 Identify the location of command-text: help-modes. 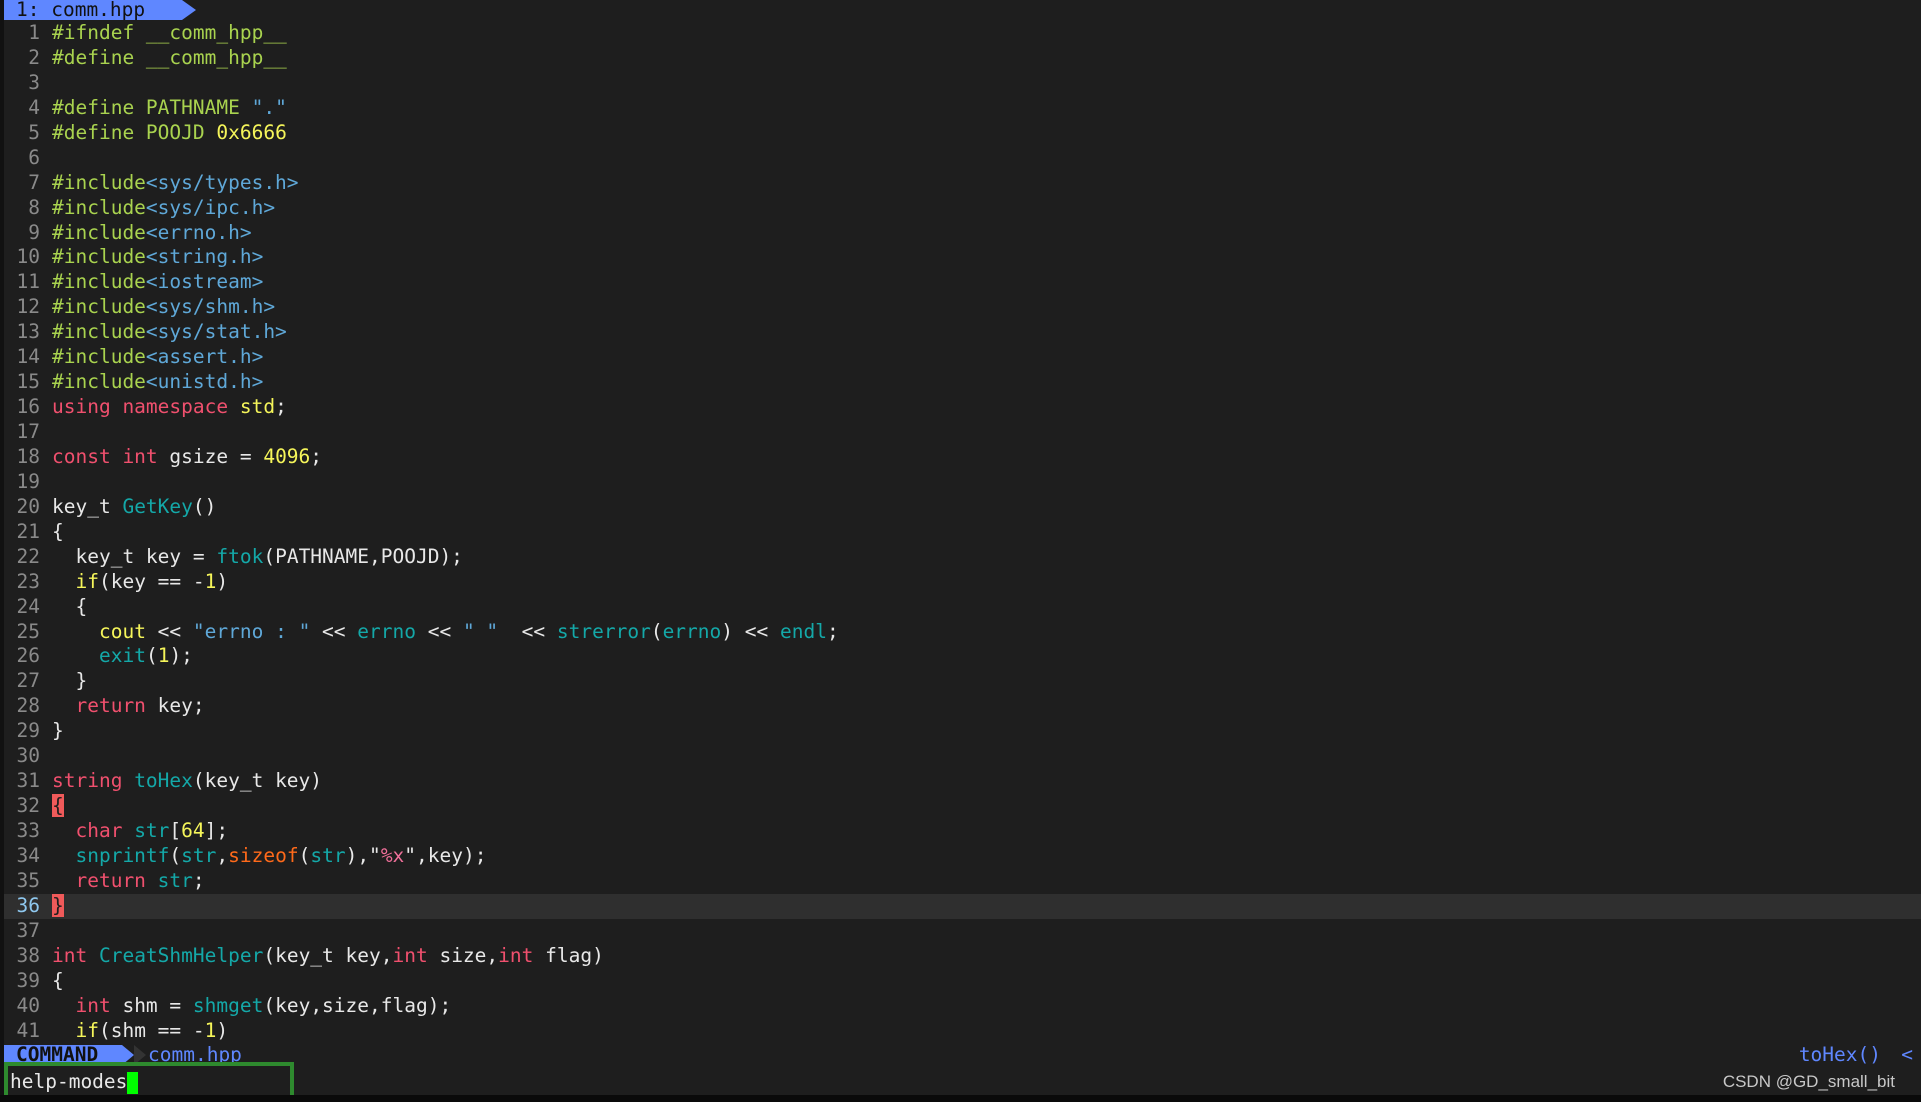
(69, 1081).